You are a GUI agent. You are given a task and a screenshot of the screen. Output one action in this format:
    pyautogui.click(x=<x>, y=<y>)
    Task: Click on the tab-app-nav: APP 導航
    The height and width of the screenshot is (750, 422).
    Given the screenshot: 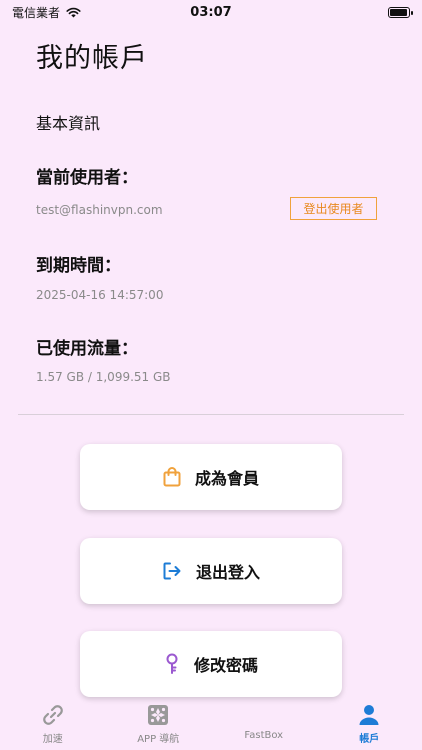 What is the action you would take?
    pyautogui.click(x=158, y=723)
    